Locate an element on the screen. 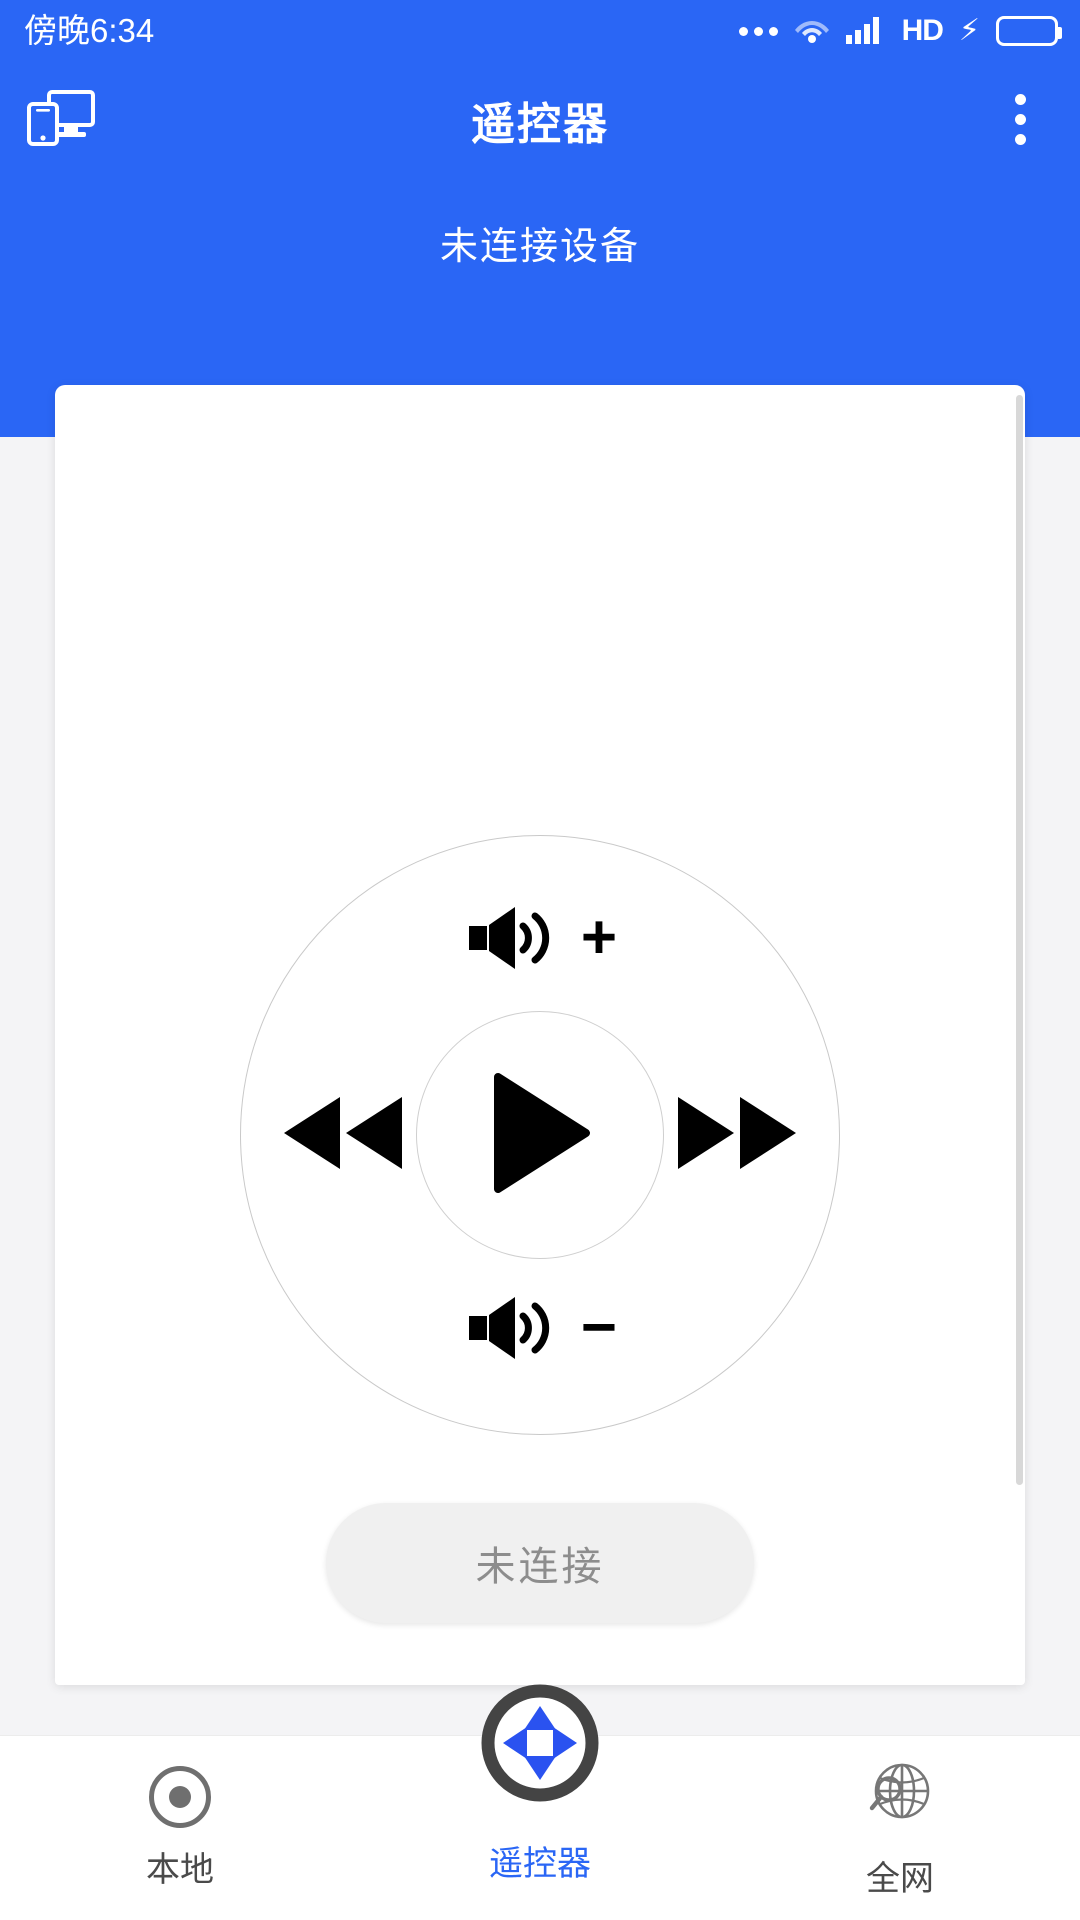  nav-item-local: 本地 is located at coordinates (180, 1828).